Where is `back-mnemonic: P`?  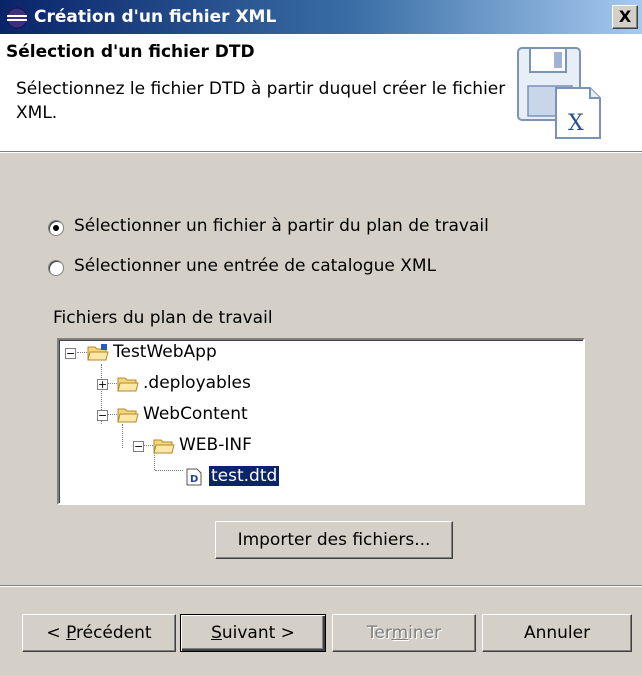 back-mnemonic: P is located at coordinates (71, 633).